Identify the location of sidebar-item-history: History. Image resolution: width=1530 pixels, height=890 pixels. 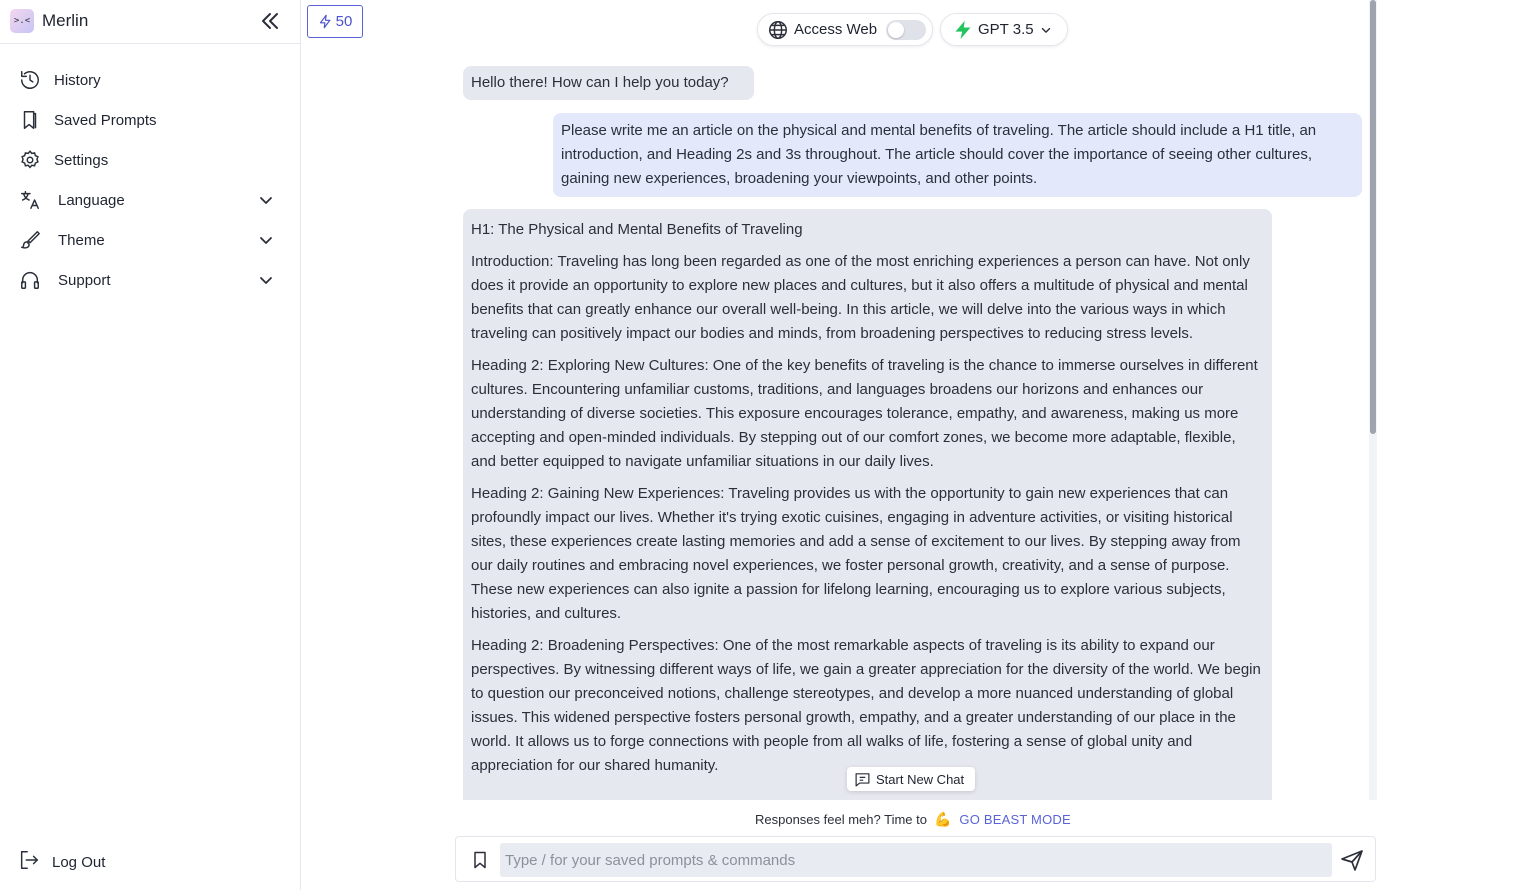
(150, 80).